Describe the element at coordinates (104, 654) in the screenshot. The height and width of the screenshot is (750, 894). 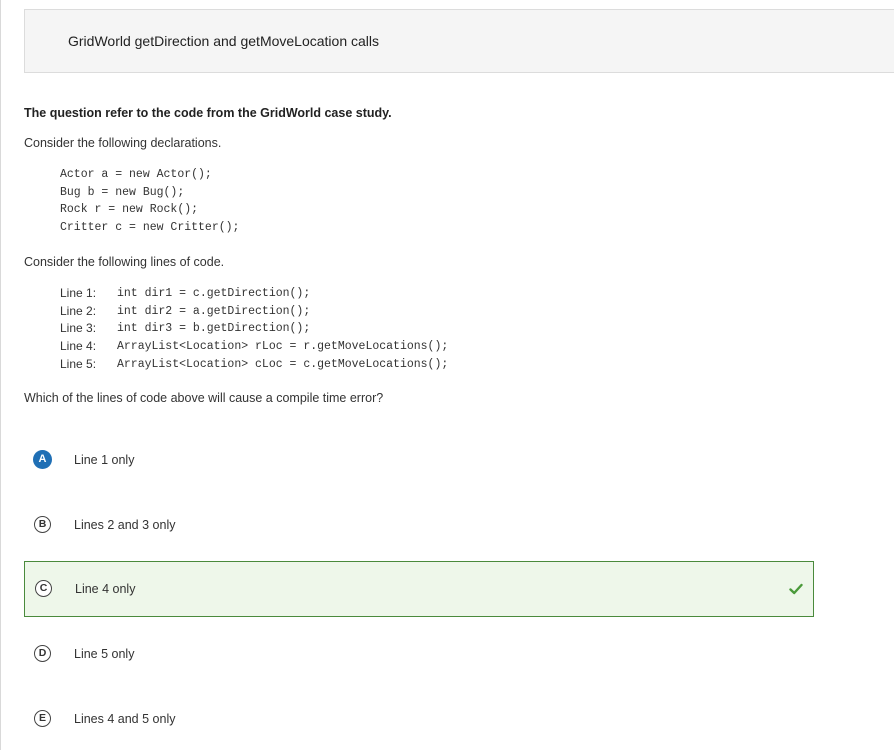
I see `option-label: Line 5 only` at that location.